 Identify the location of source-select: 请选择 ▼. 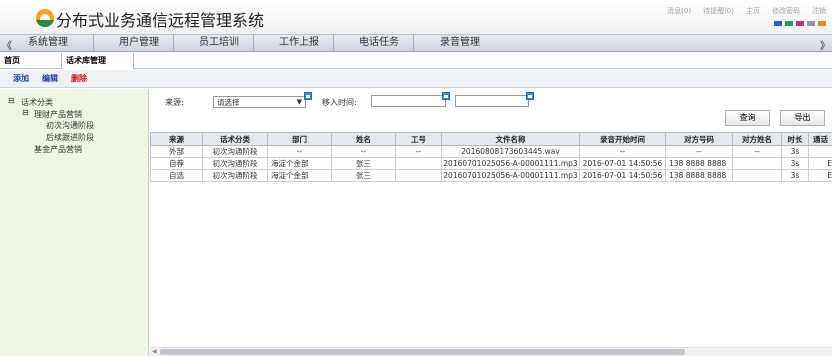
(259, 102).